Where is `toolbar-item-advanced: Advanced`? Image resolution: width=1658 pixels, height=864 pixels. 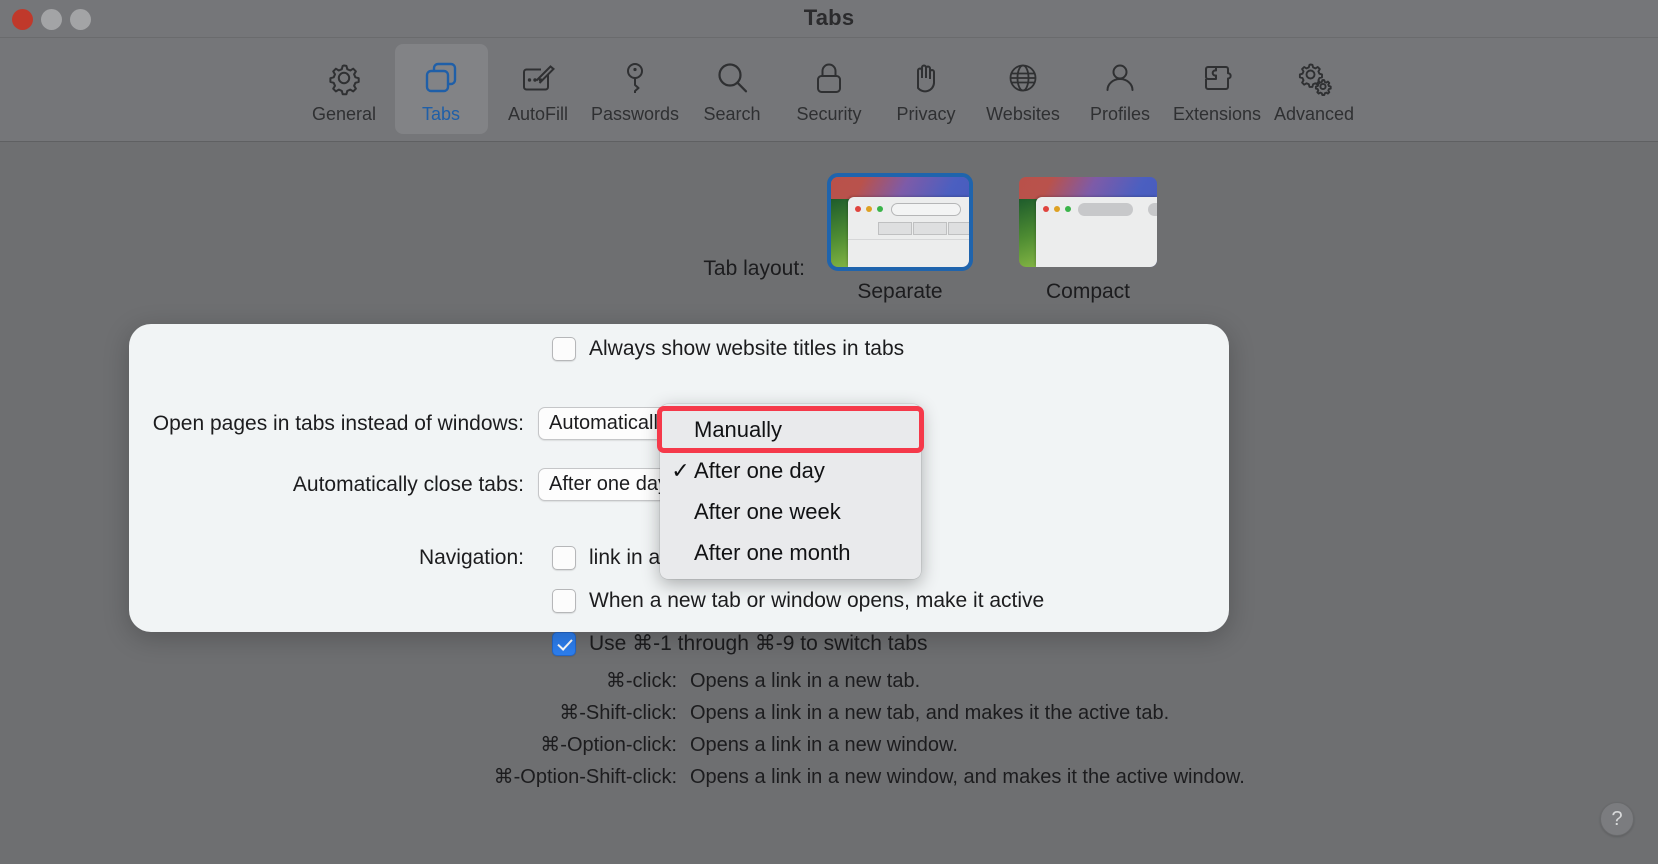 toolbar-item-advanced: Advanced is located at coordinates (1314, 89).